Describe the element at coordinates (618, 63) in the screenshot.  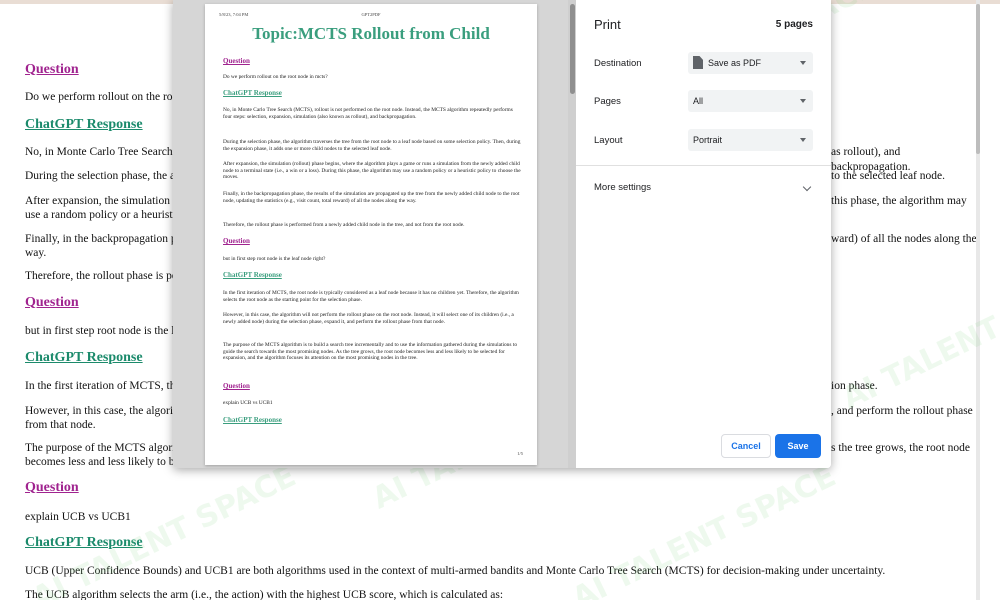
I see `destination-label: Destination` at that location.